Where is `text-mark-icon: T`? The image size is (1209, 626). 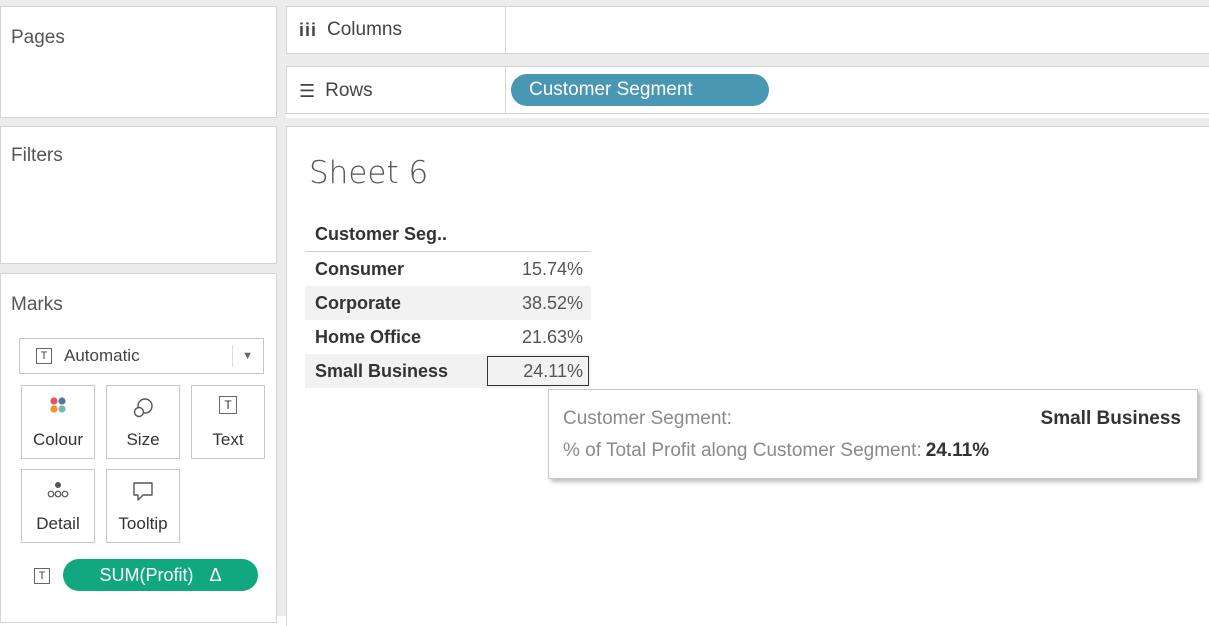
text-mark-icon: T is located at coordinates (44, 356).